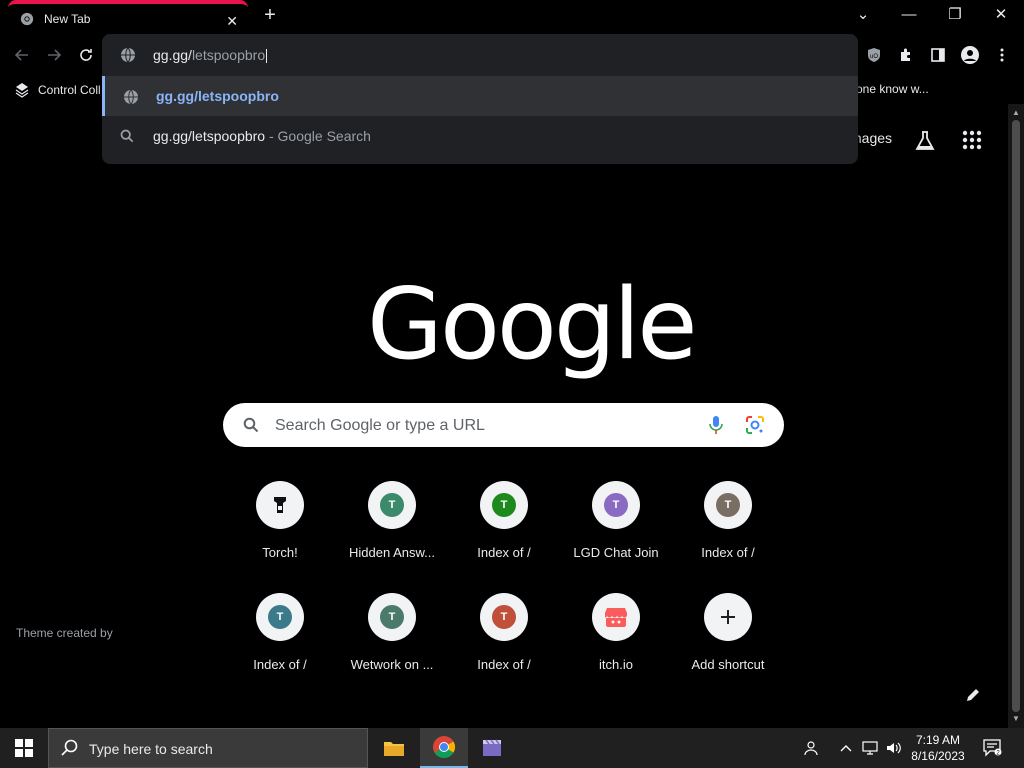 The width and height of the screenshot is (1024, 768). Describe the element at coordinates (172, 55) in the screenshot. I see `omnibox-typed-text: gg.gg/` at that location.